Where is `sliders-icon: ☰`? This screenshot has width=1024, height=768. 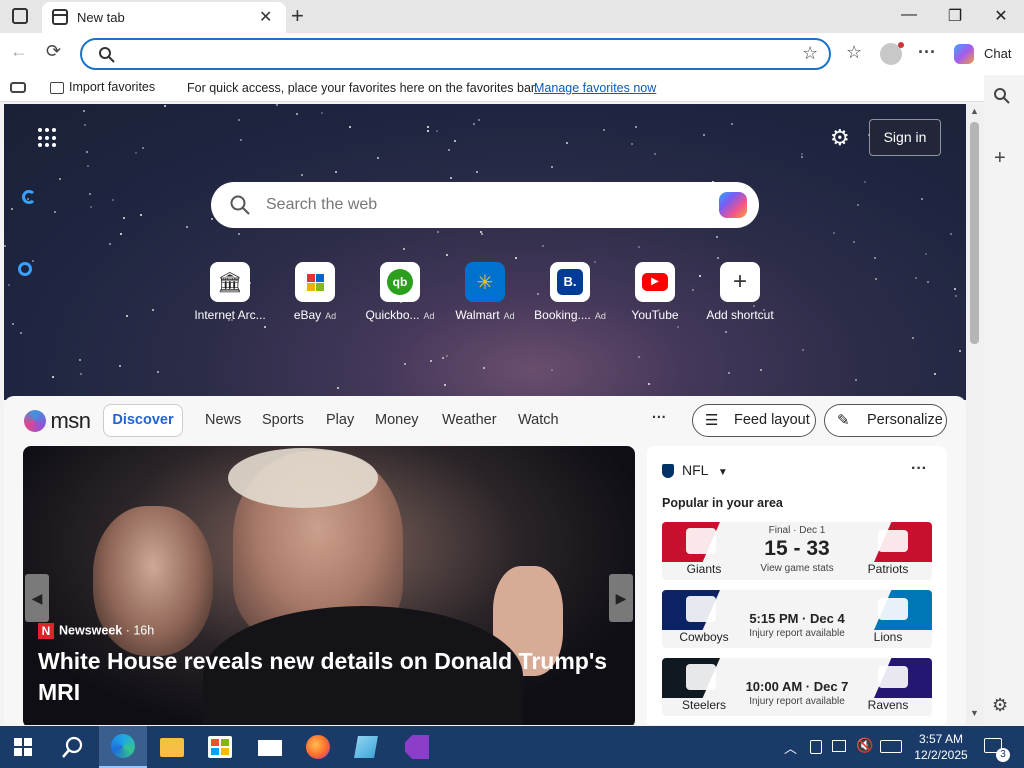 sliders-icon: ☰ is located at coordinates (712, 420).